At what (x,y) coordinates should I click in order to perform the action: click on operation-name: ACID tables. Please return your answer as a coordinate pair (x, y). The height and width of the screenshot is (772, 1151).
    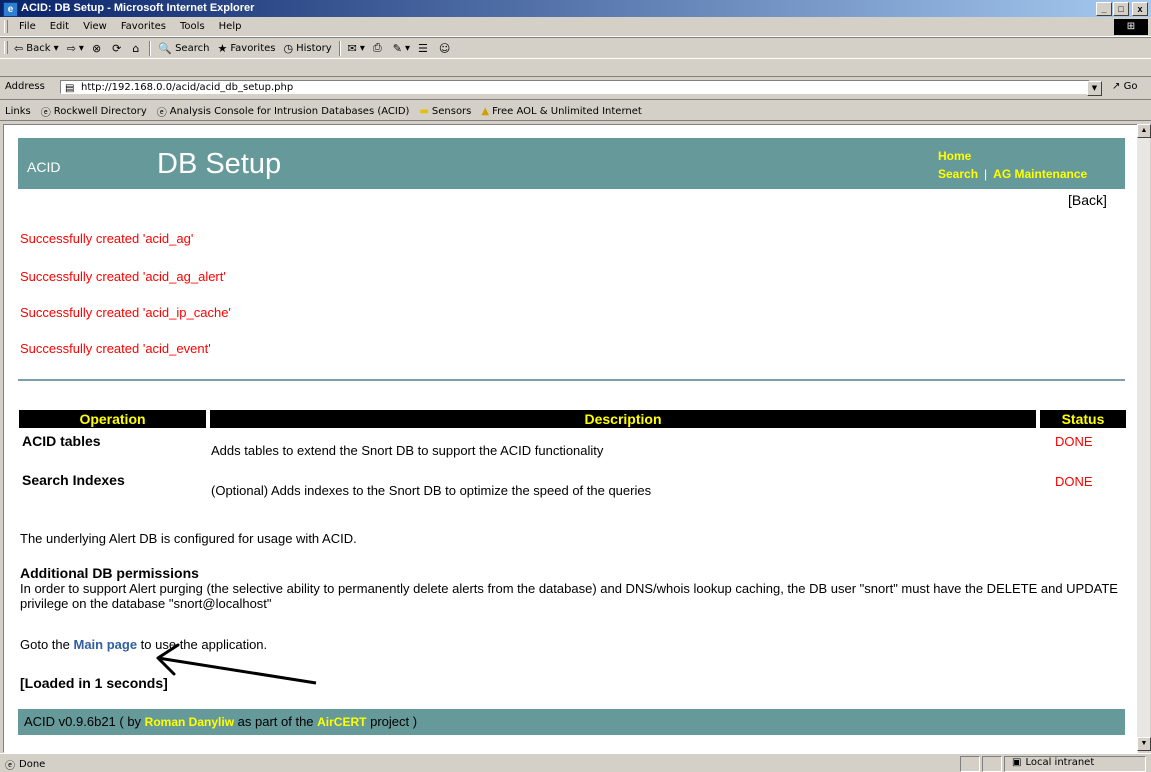
    Looking at the image, I should click on (61, 441).